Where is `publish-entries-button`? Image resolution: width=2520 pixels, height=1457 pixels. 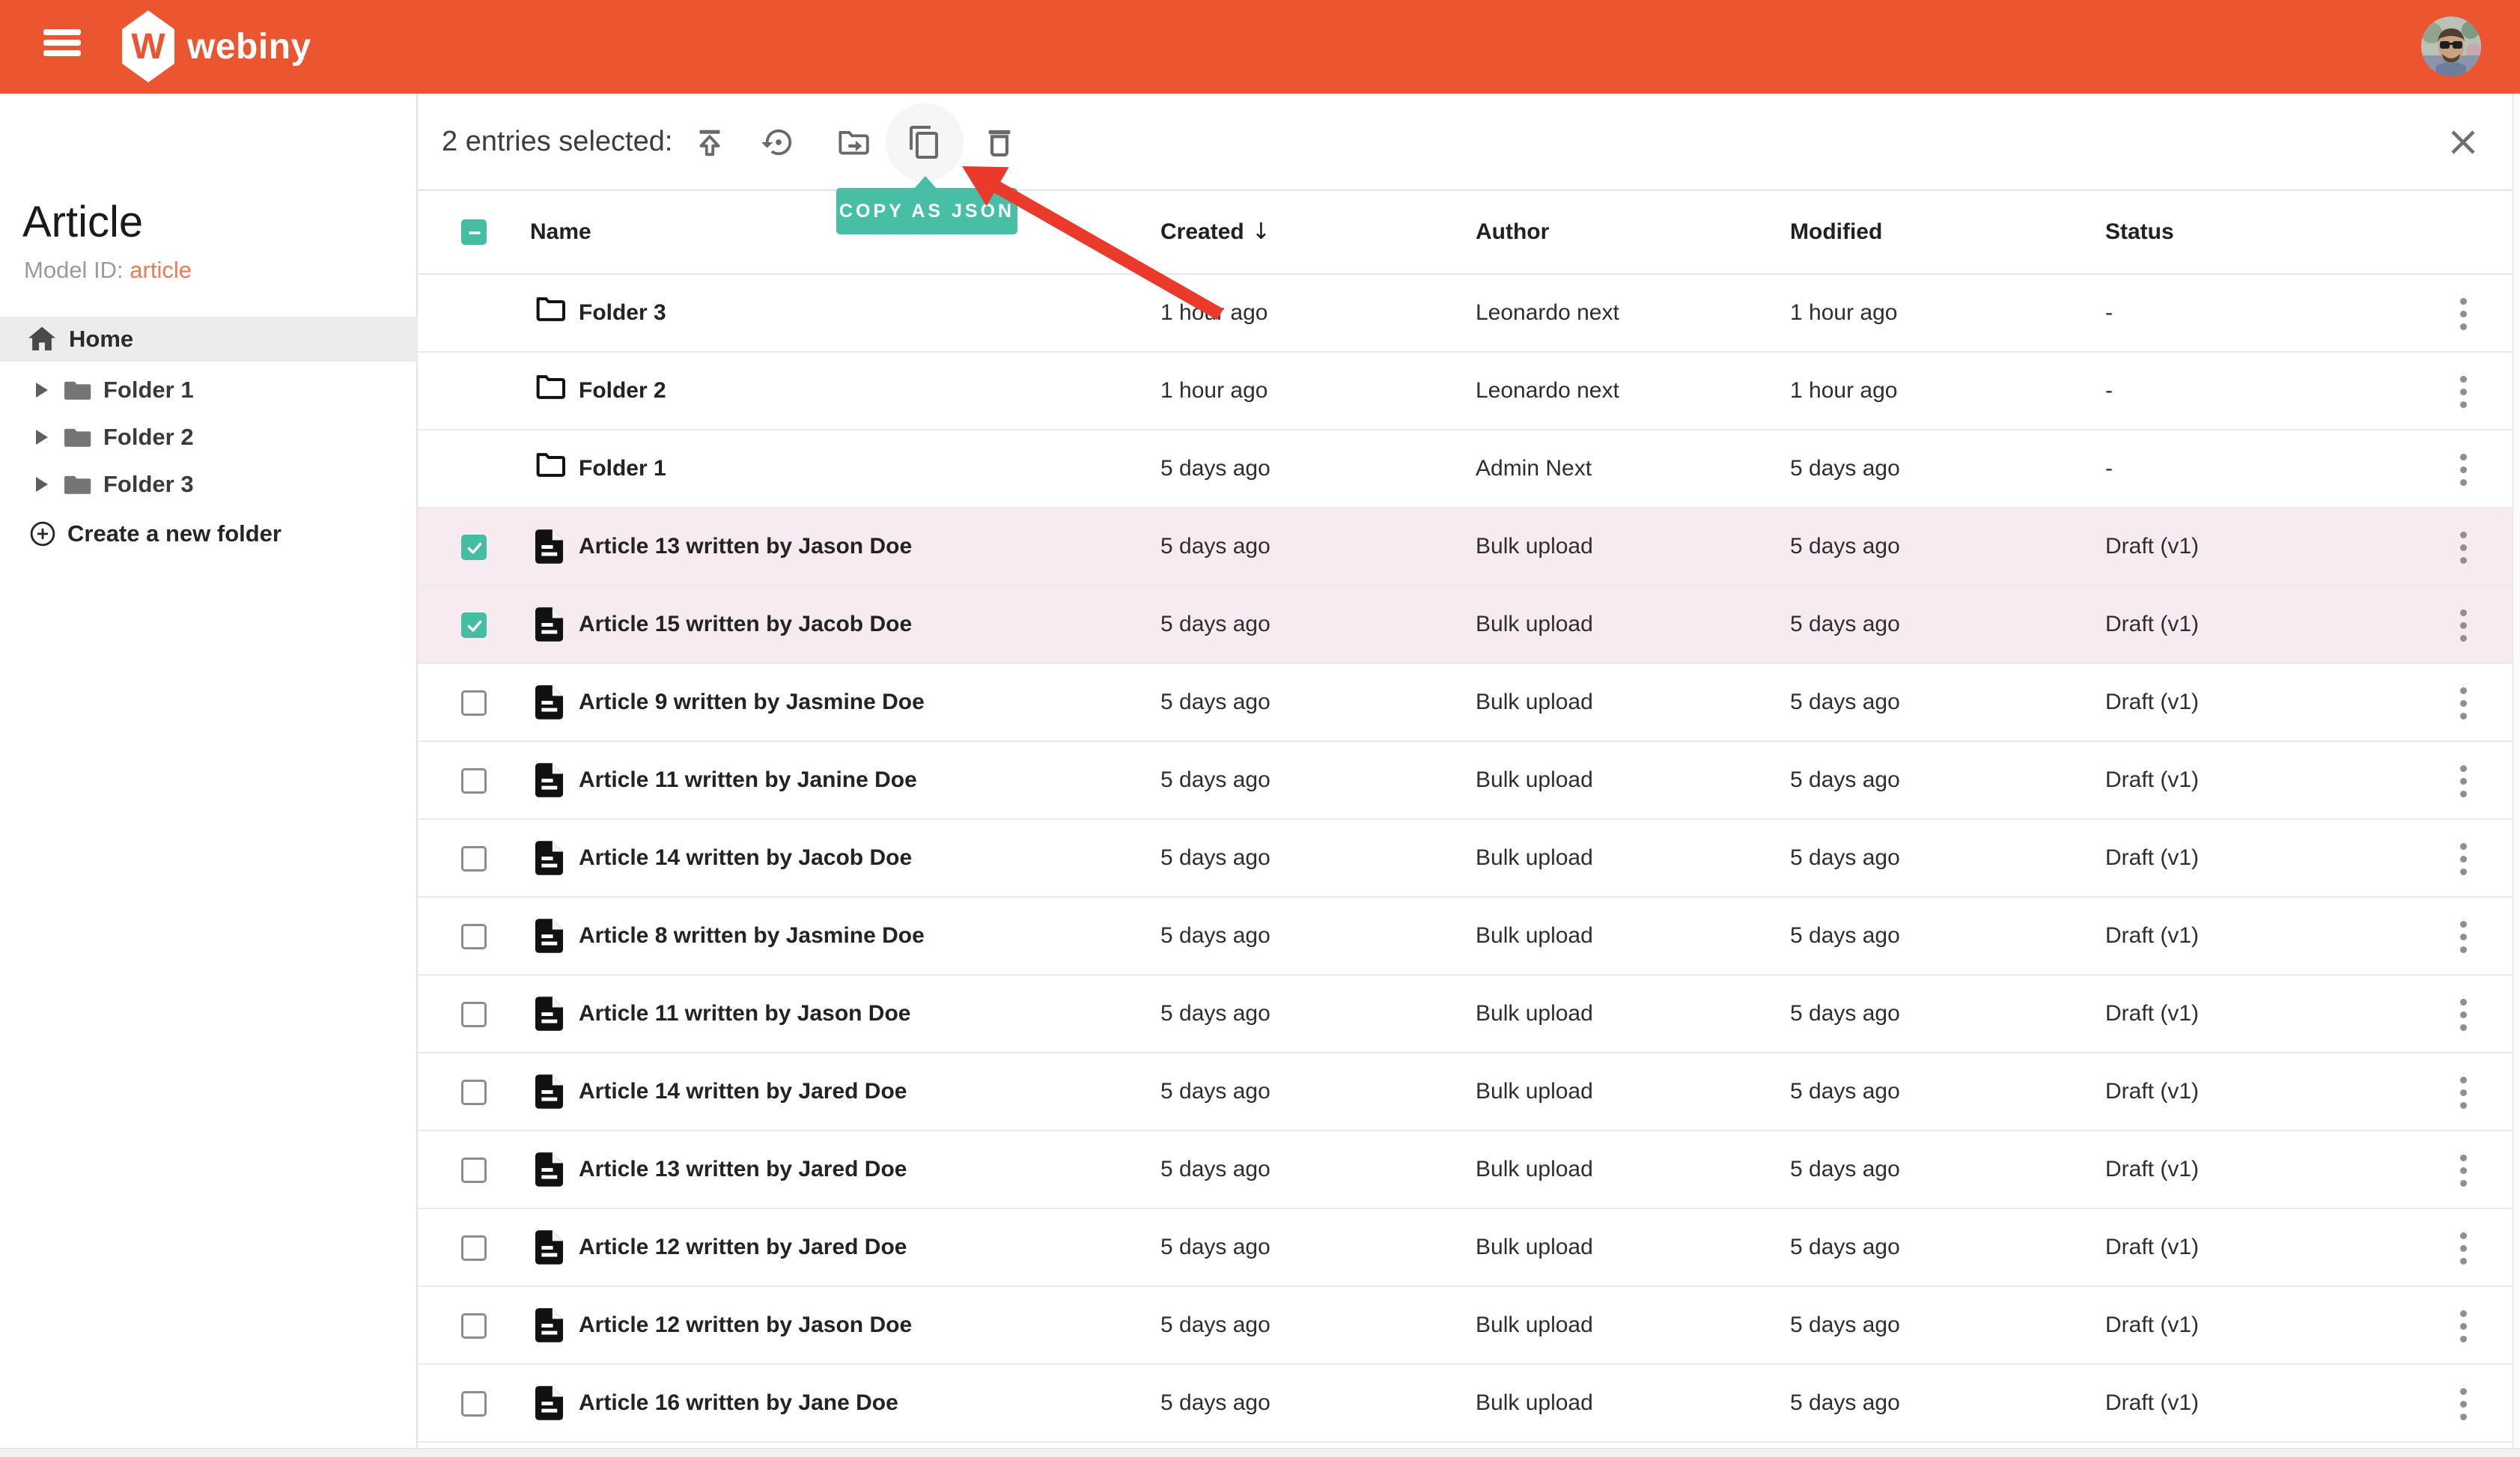 publish-entries-button is located at coordinates (709, 142).